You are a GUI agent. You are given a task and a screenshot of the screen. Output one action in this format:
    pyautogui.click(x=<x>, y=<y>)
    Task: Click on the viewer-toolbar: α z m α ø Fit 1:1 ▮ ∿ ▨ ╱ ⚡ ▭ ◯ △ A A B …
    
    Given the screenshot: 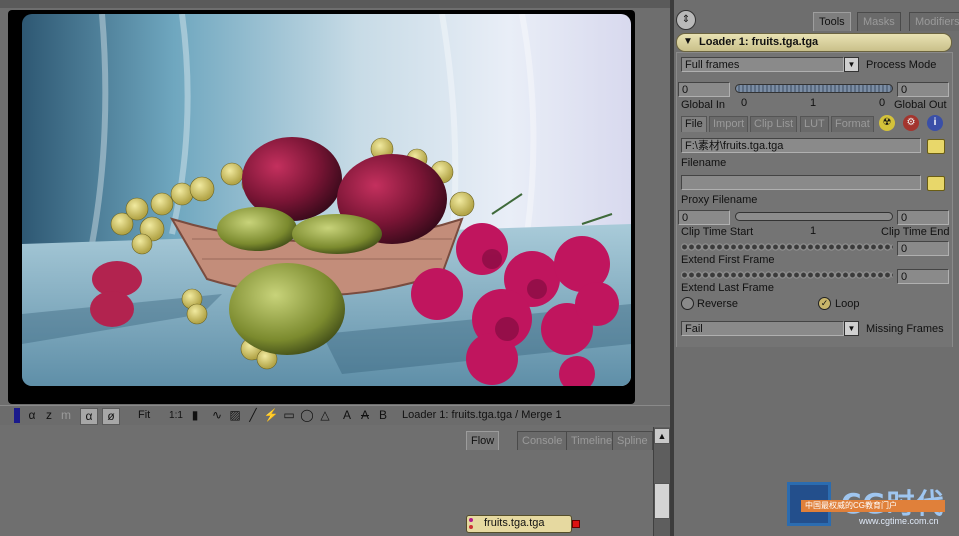 What is the action you would take?
    pyautogui.click(x=335, y=415)
    